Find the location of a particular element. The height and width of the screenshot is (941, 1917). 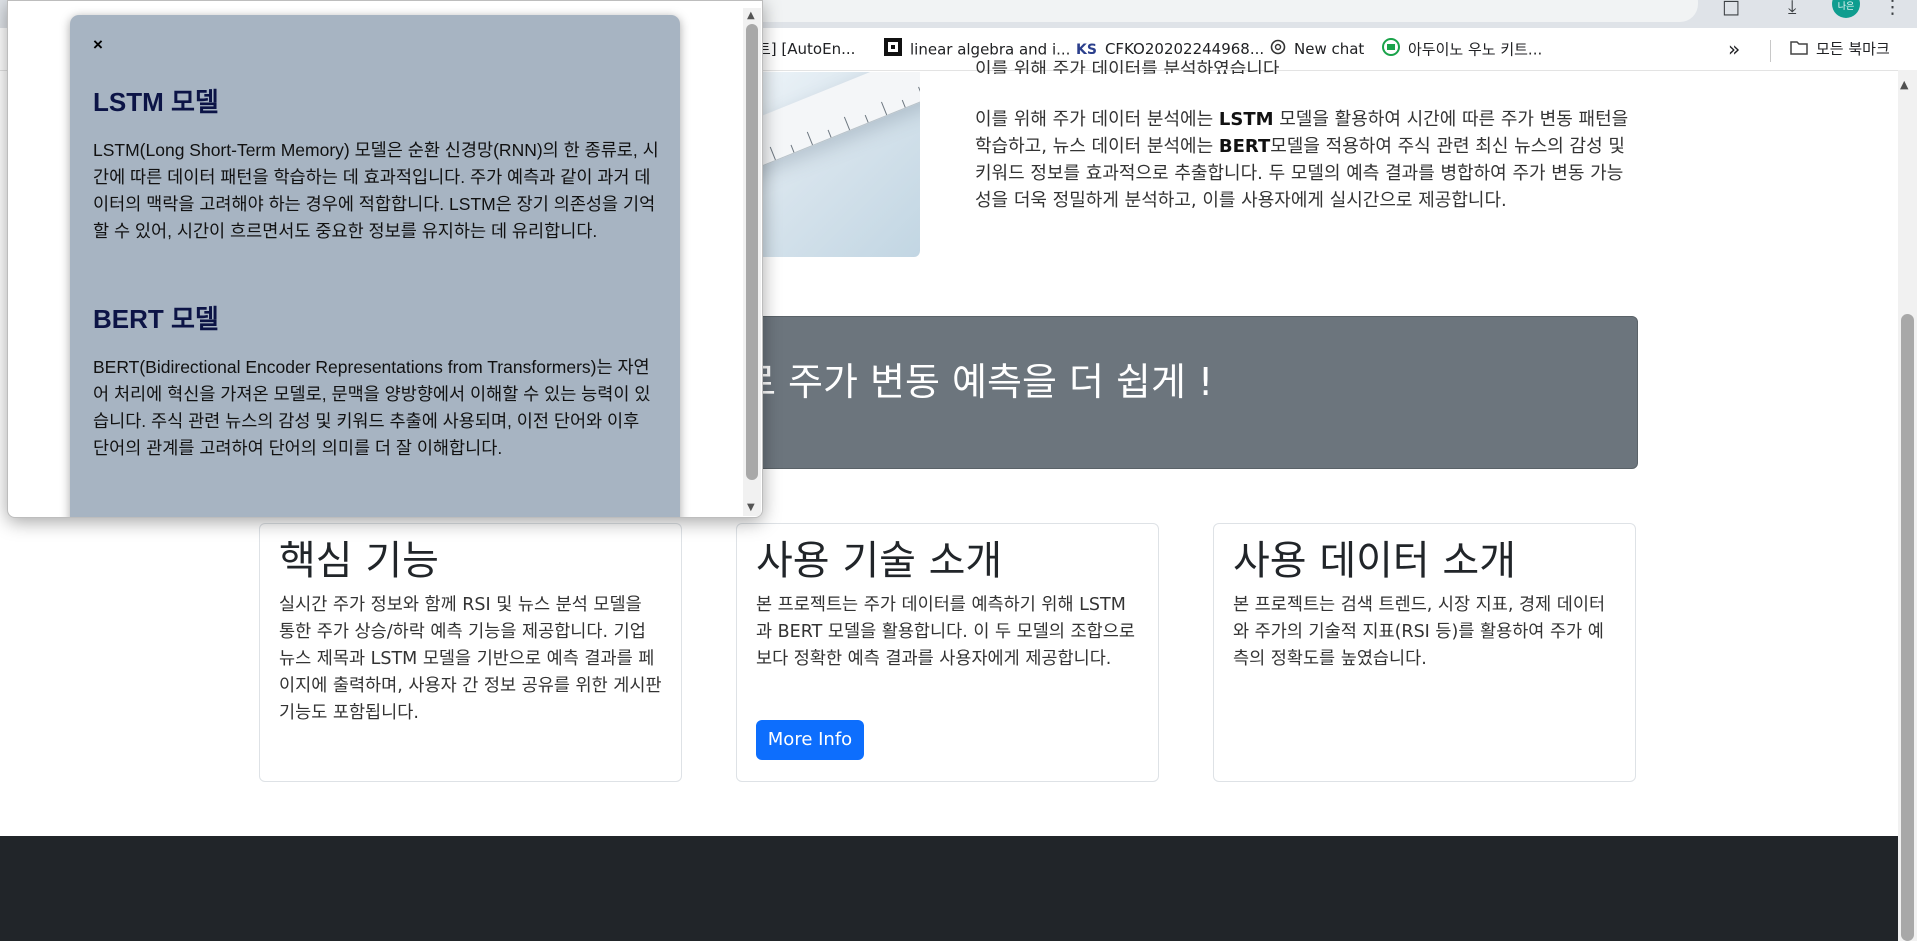

folder-icon is located at coordinates (1799, 50).